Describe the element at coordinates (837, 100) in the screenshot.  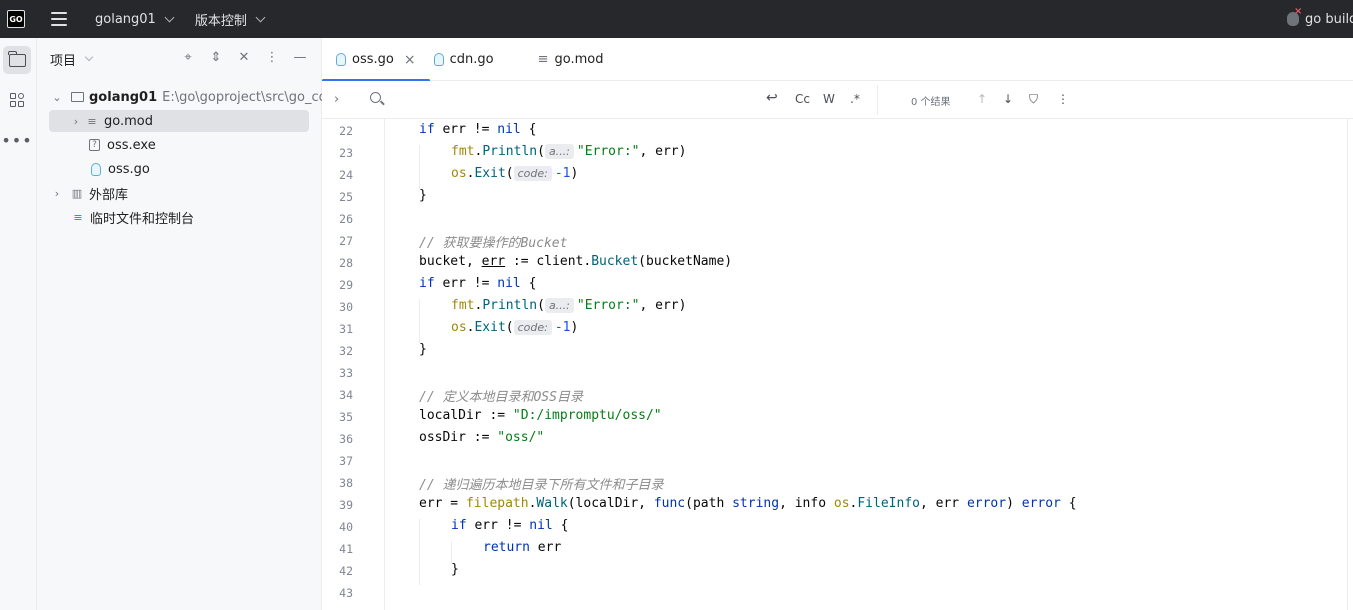
I see `find-bar: › ↩ Cc W .* 0 个结果 ↑ ↓ ⛉ ⋮` at that location.